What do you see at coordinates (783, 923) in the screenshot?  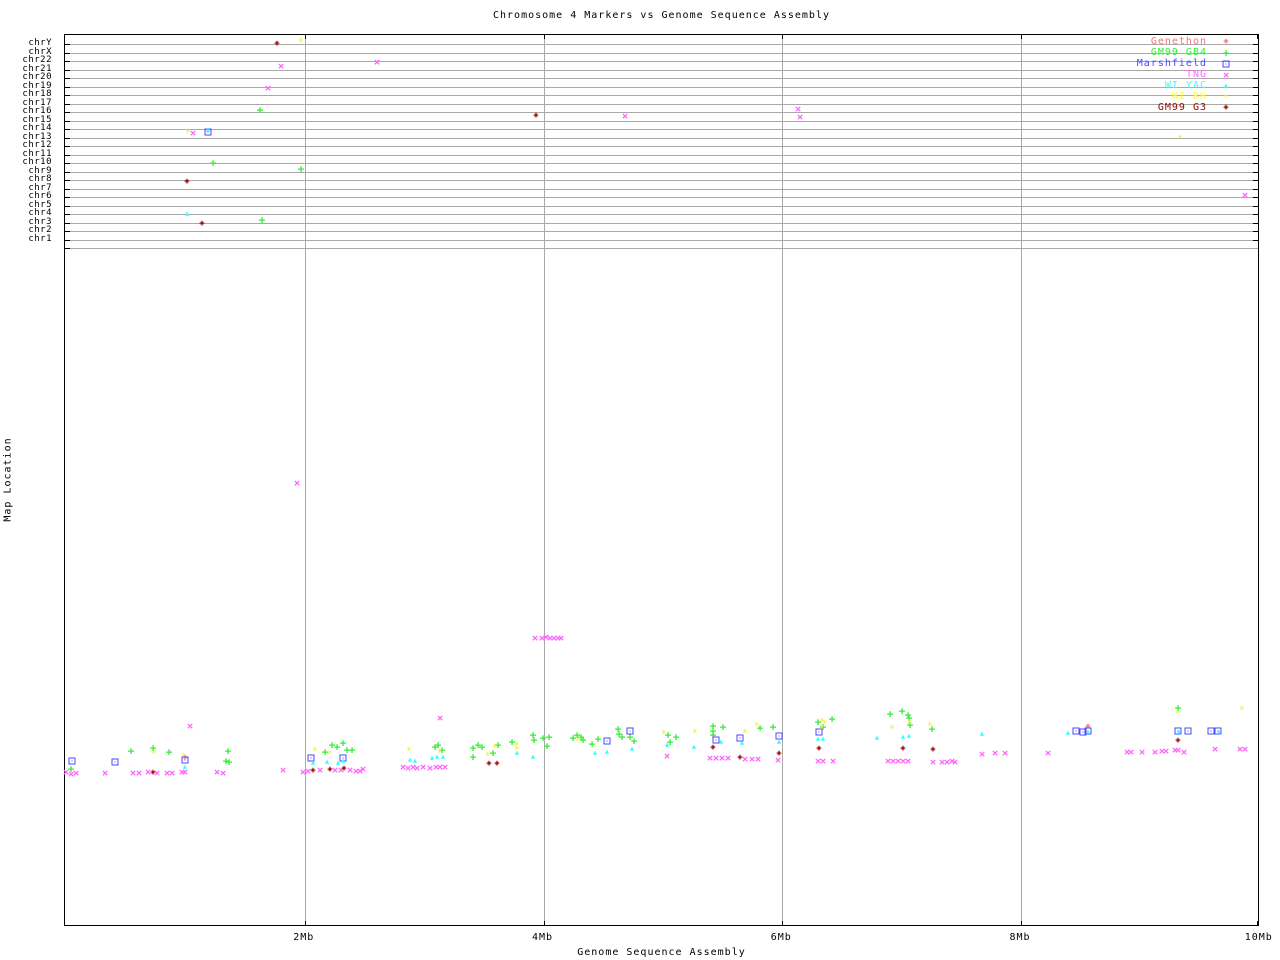 I see `bottom-tick-6Mb` at bounding box center [783, 923].